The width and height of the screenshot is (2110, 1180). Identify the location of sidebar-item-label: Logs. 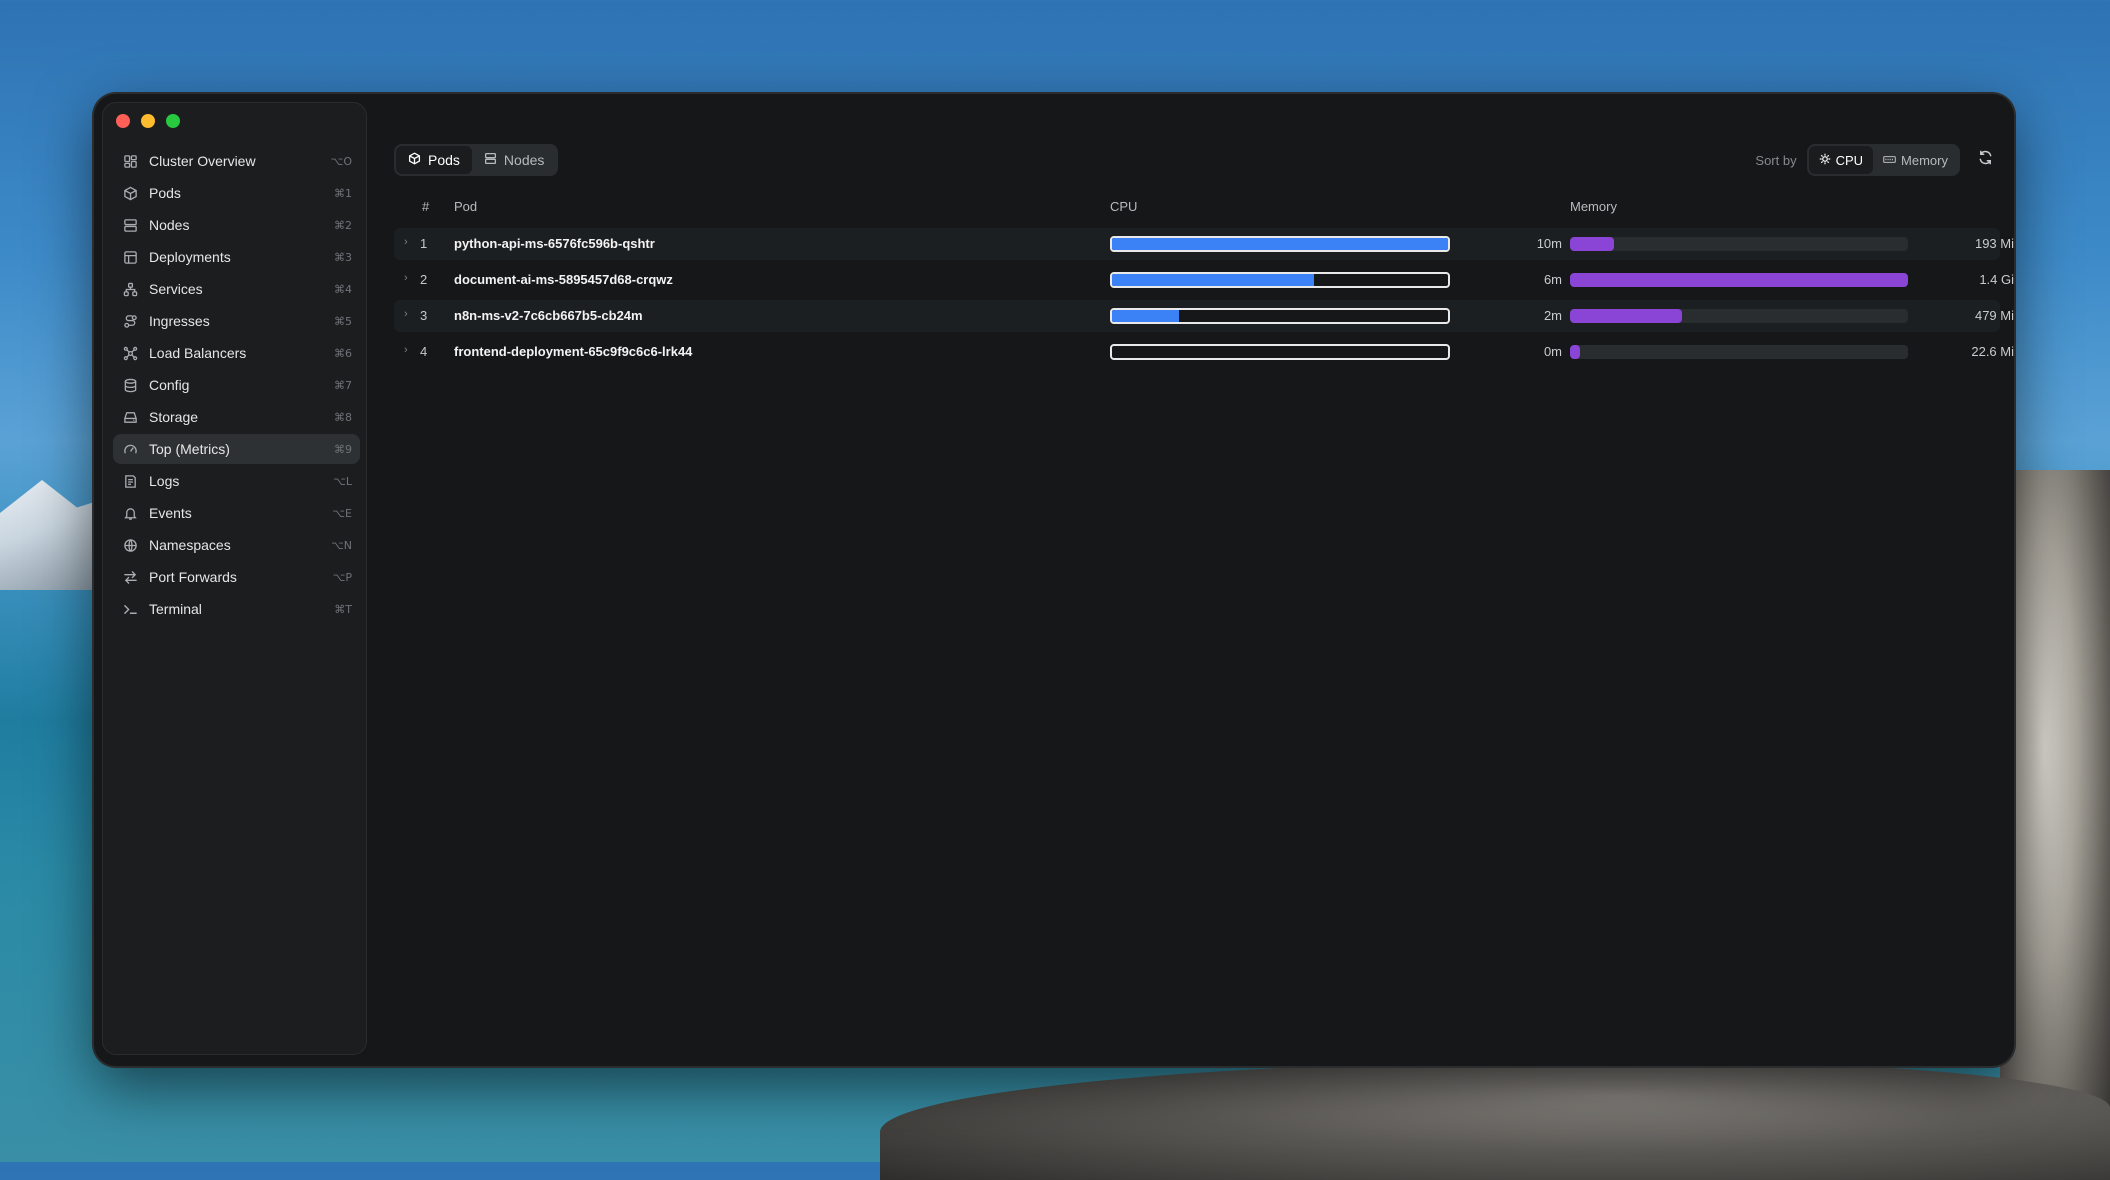
(164, 481).